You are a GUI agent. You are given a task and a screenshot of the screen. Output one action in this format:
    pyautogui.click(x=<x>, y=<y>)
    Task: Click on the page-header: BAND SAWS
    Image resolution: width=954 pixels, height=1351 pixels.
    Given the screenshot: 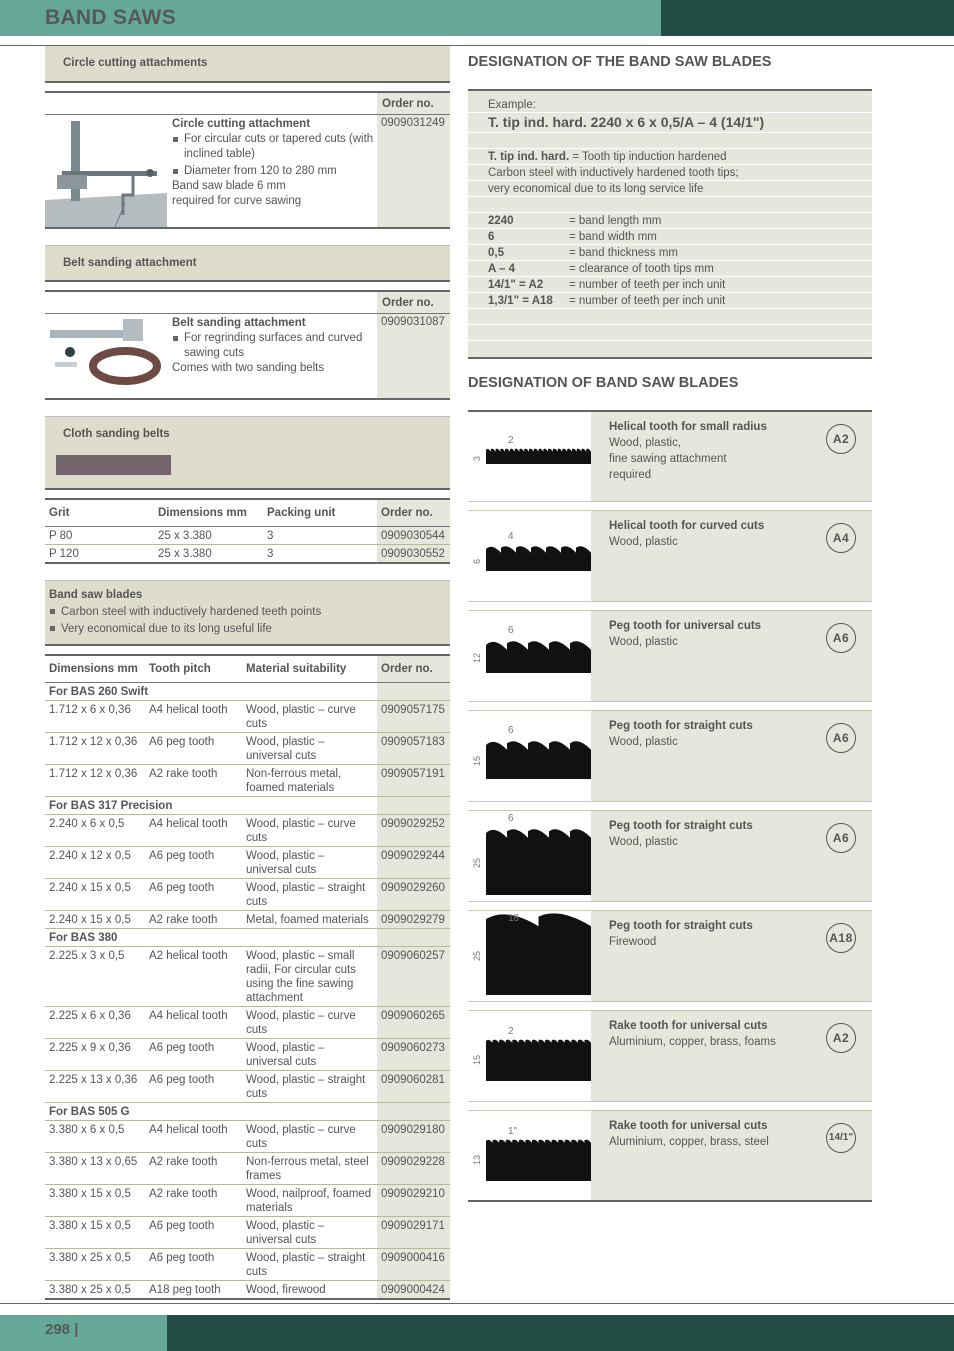 What is the action you would take?
    pyautogui.click(x=477, y=18)
    